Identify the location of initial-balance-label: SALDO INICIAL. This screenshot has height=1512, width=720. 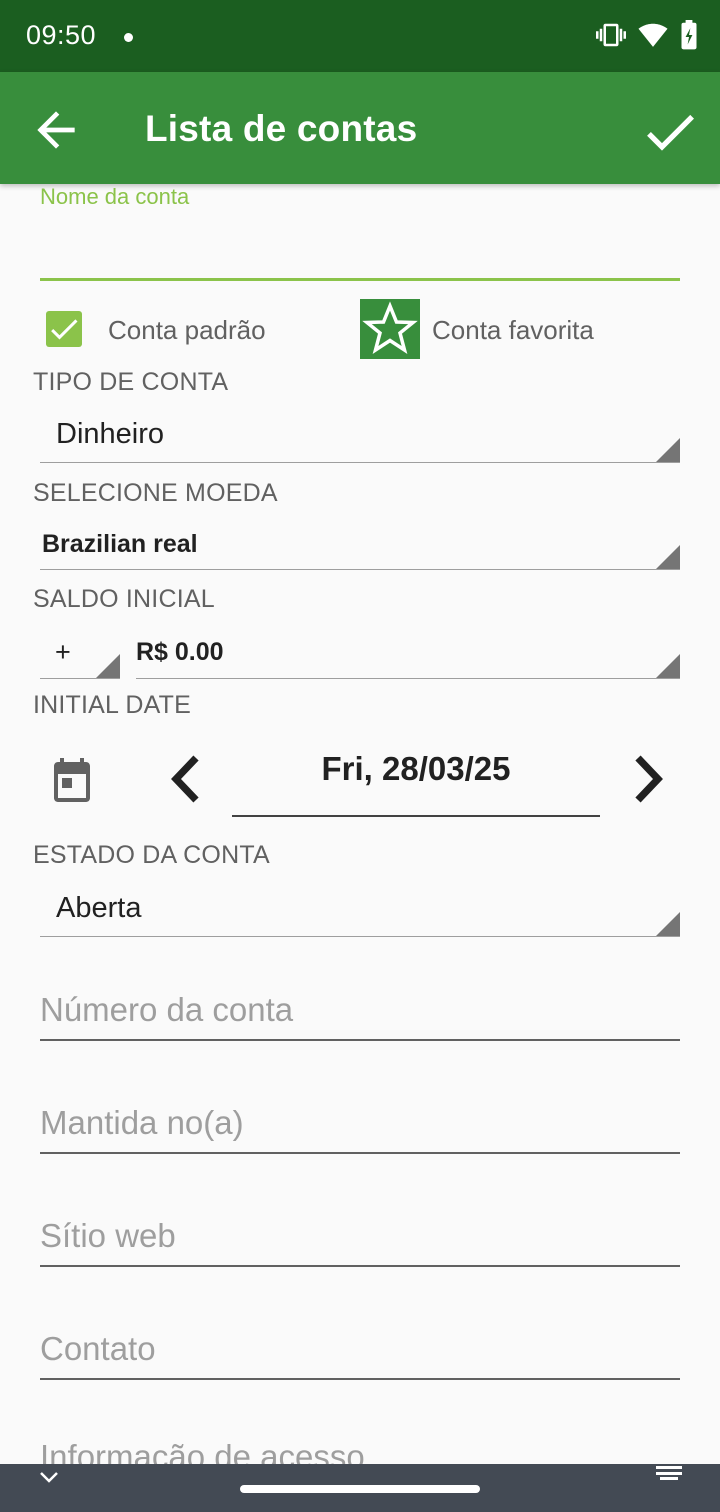
(124, 599).